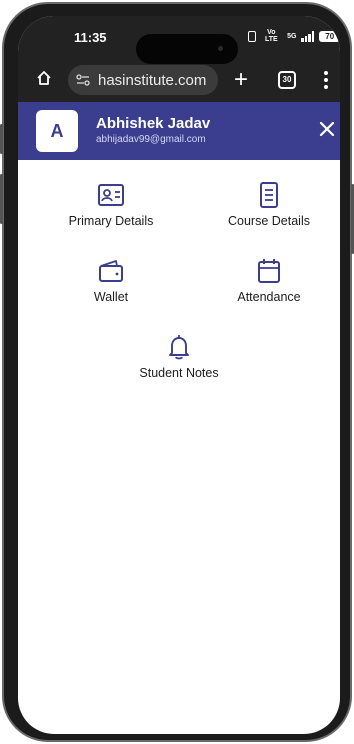 The width and height of the screenshot is (354, 744). Describe the element at coordinates (111, 221) in the screenshot. I see `menu-label: Primary Details` at that location.